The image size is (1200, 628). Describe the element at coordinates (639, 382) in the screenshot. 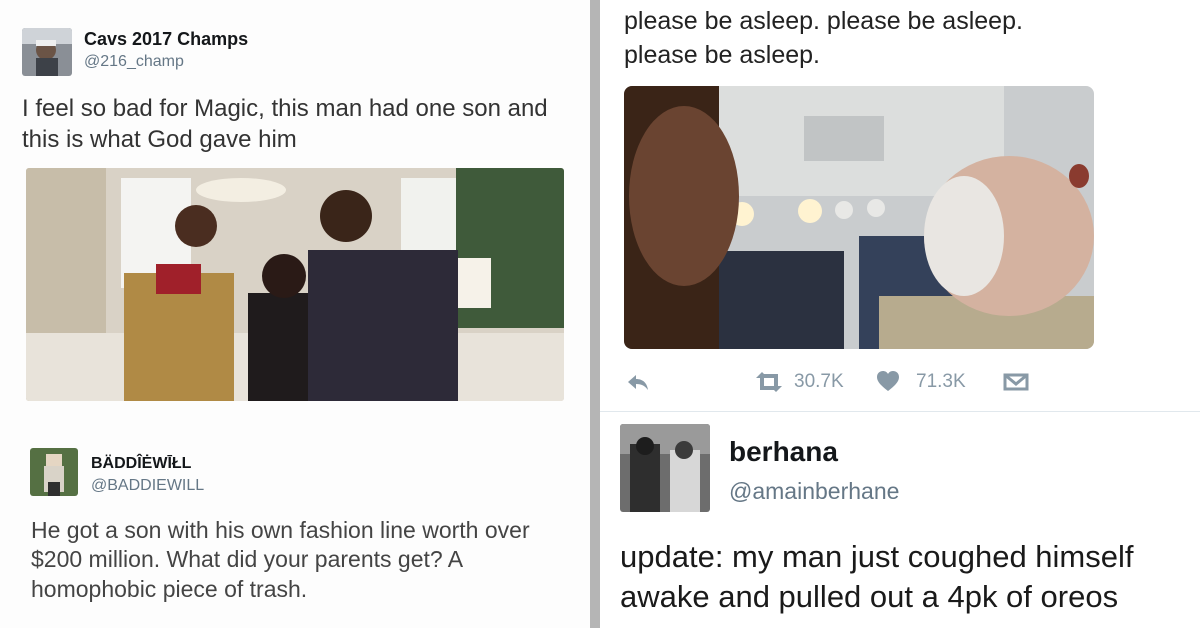

I see `reply-icon` at that location.